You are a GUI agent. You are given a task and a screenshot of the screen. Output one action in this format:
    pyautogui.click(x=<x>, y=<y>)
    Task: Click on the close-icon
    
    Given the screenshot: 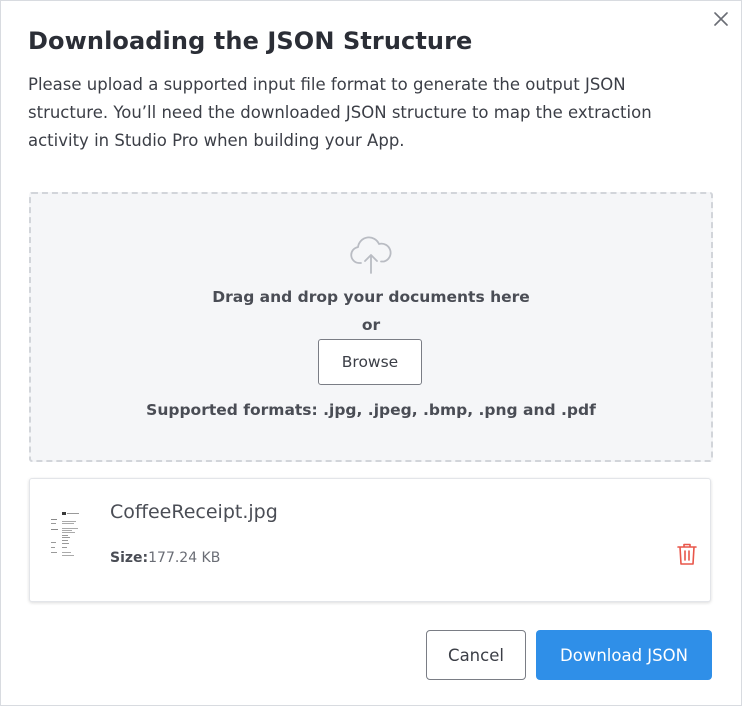 What is the action you would take?
    pyautogui.click(x=721, y=19)
    